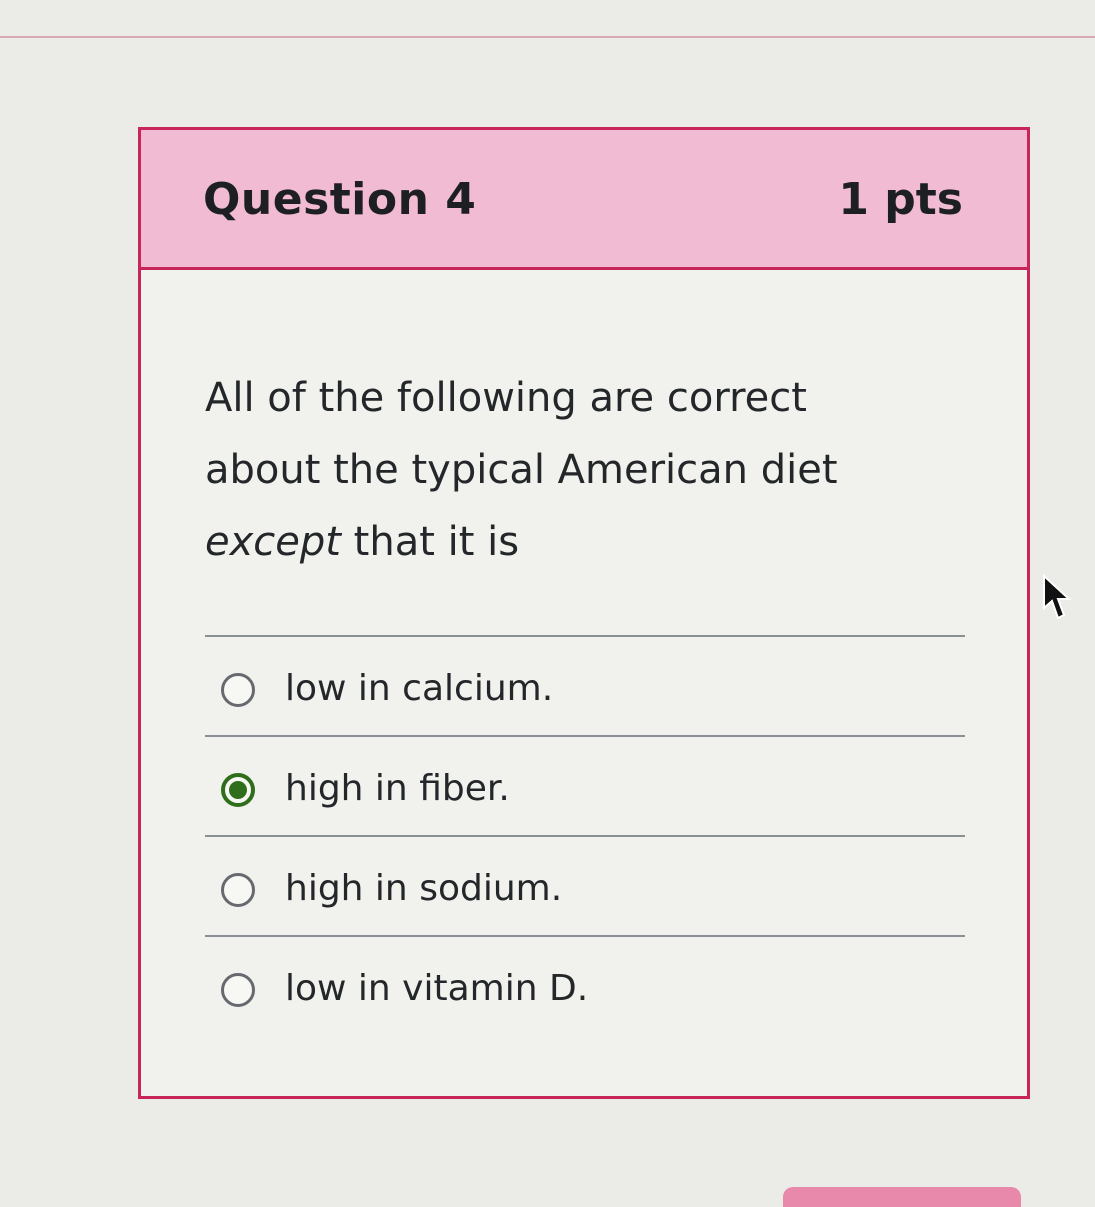  I want to click on answer-label: high in fiber., so click(397, 789).